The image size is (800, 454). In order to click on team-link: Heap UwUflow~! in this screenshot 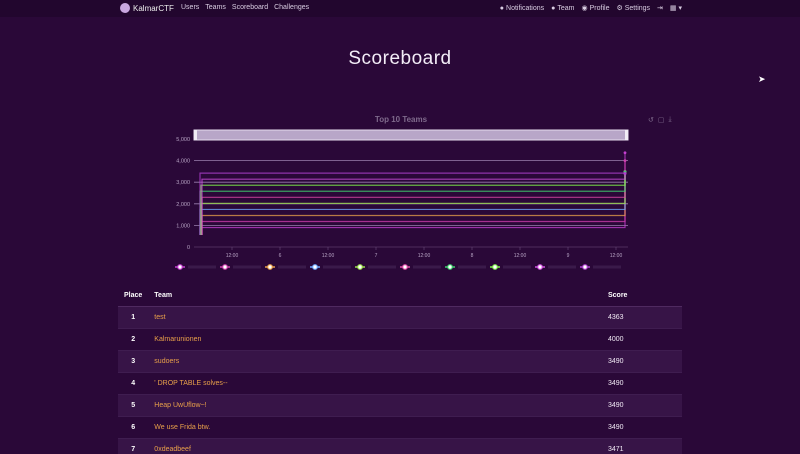, I will do `click(375, 405)`.